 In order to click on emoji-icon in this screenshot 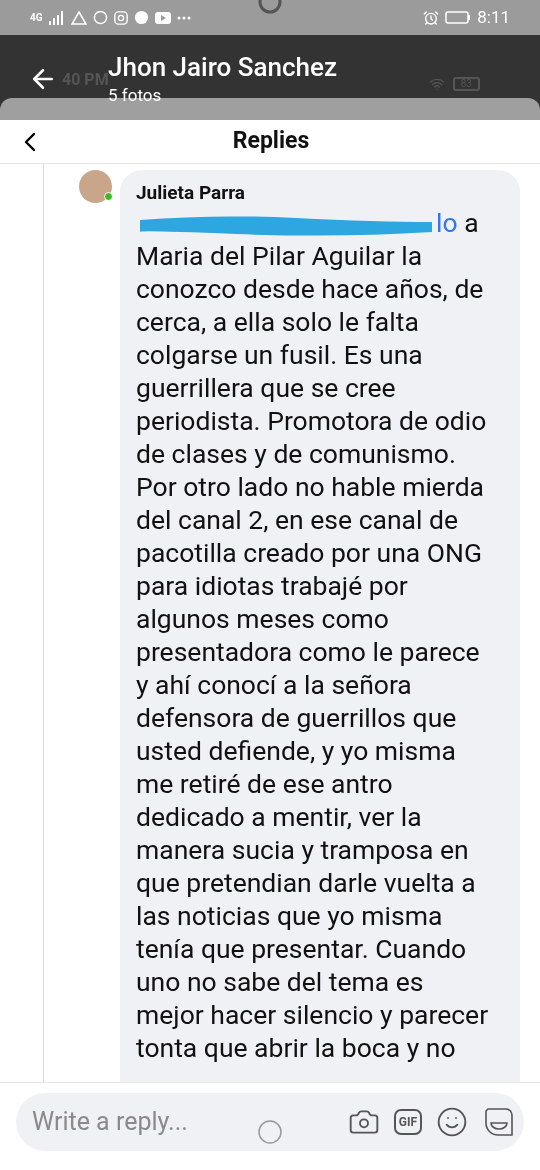, I will do `click(452, 1122)`.